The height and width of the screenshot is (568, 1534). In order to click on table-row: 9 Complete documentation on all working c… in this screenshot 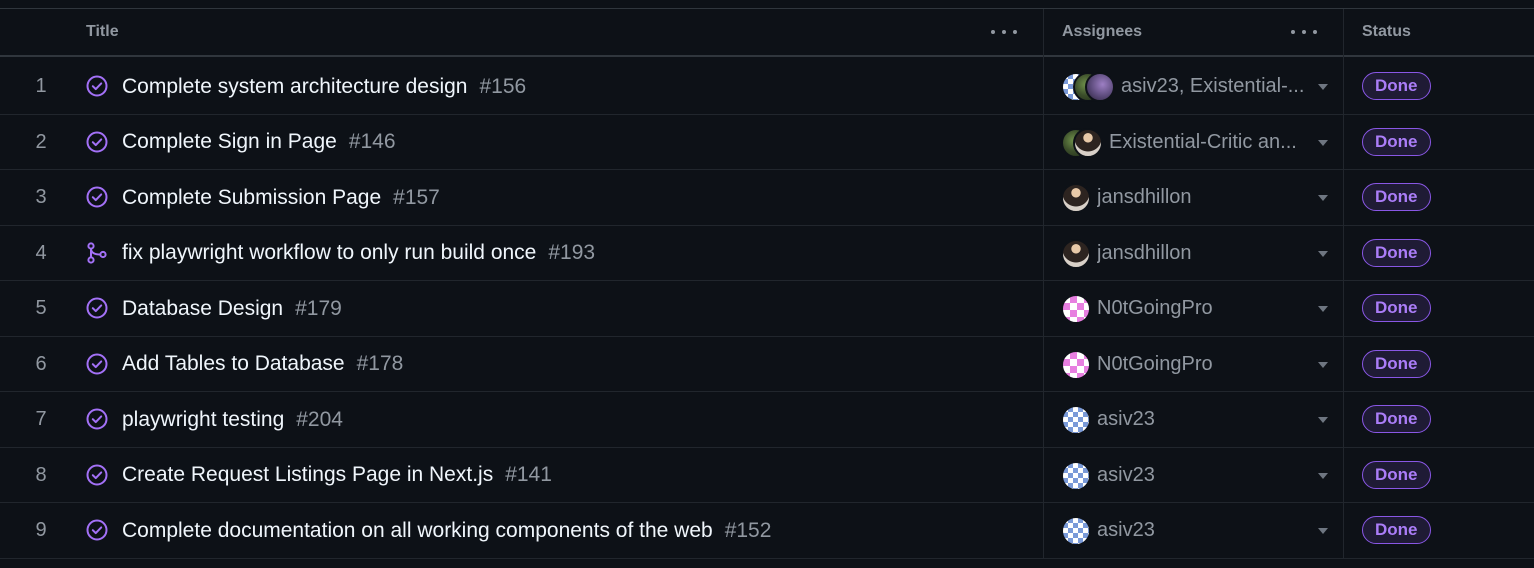, I will do `click(767, 531)`.